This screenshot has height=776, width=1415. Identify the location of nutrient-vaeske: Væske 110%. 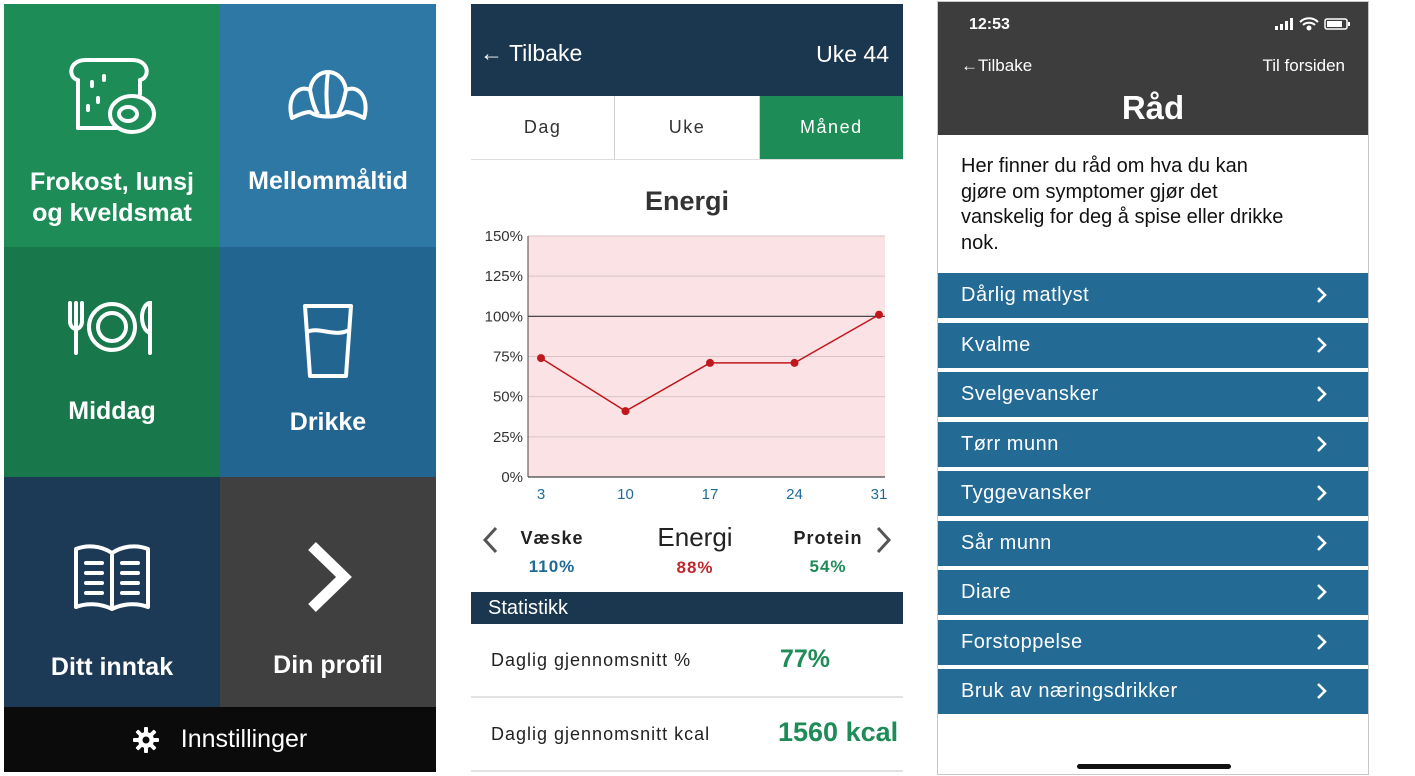
(552, 552).